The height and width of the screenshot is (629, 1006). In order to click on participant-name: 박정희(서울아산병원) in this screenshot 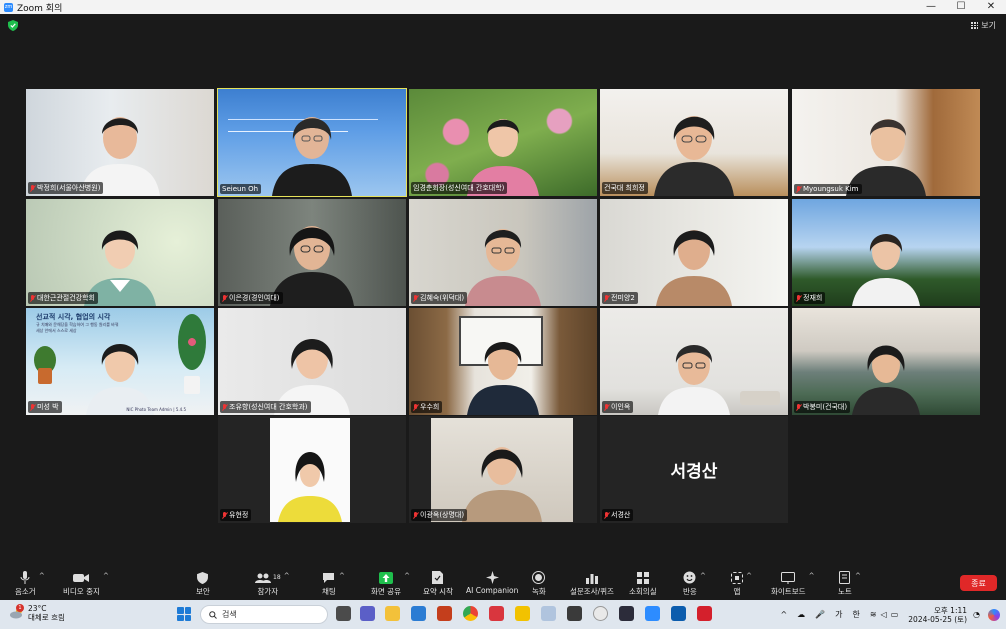, I will do `click(66, 188)`.